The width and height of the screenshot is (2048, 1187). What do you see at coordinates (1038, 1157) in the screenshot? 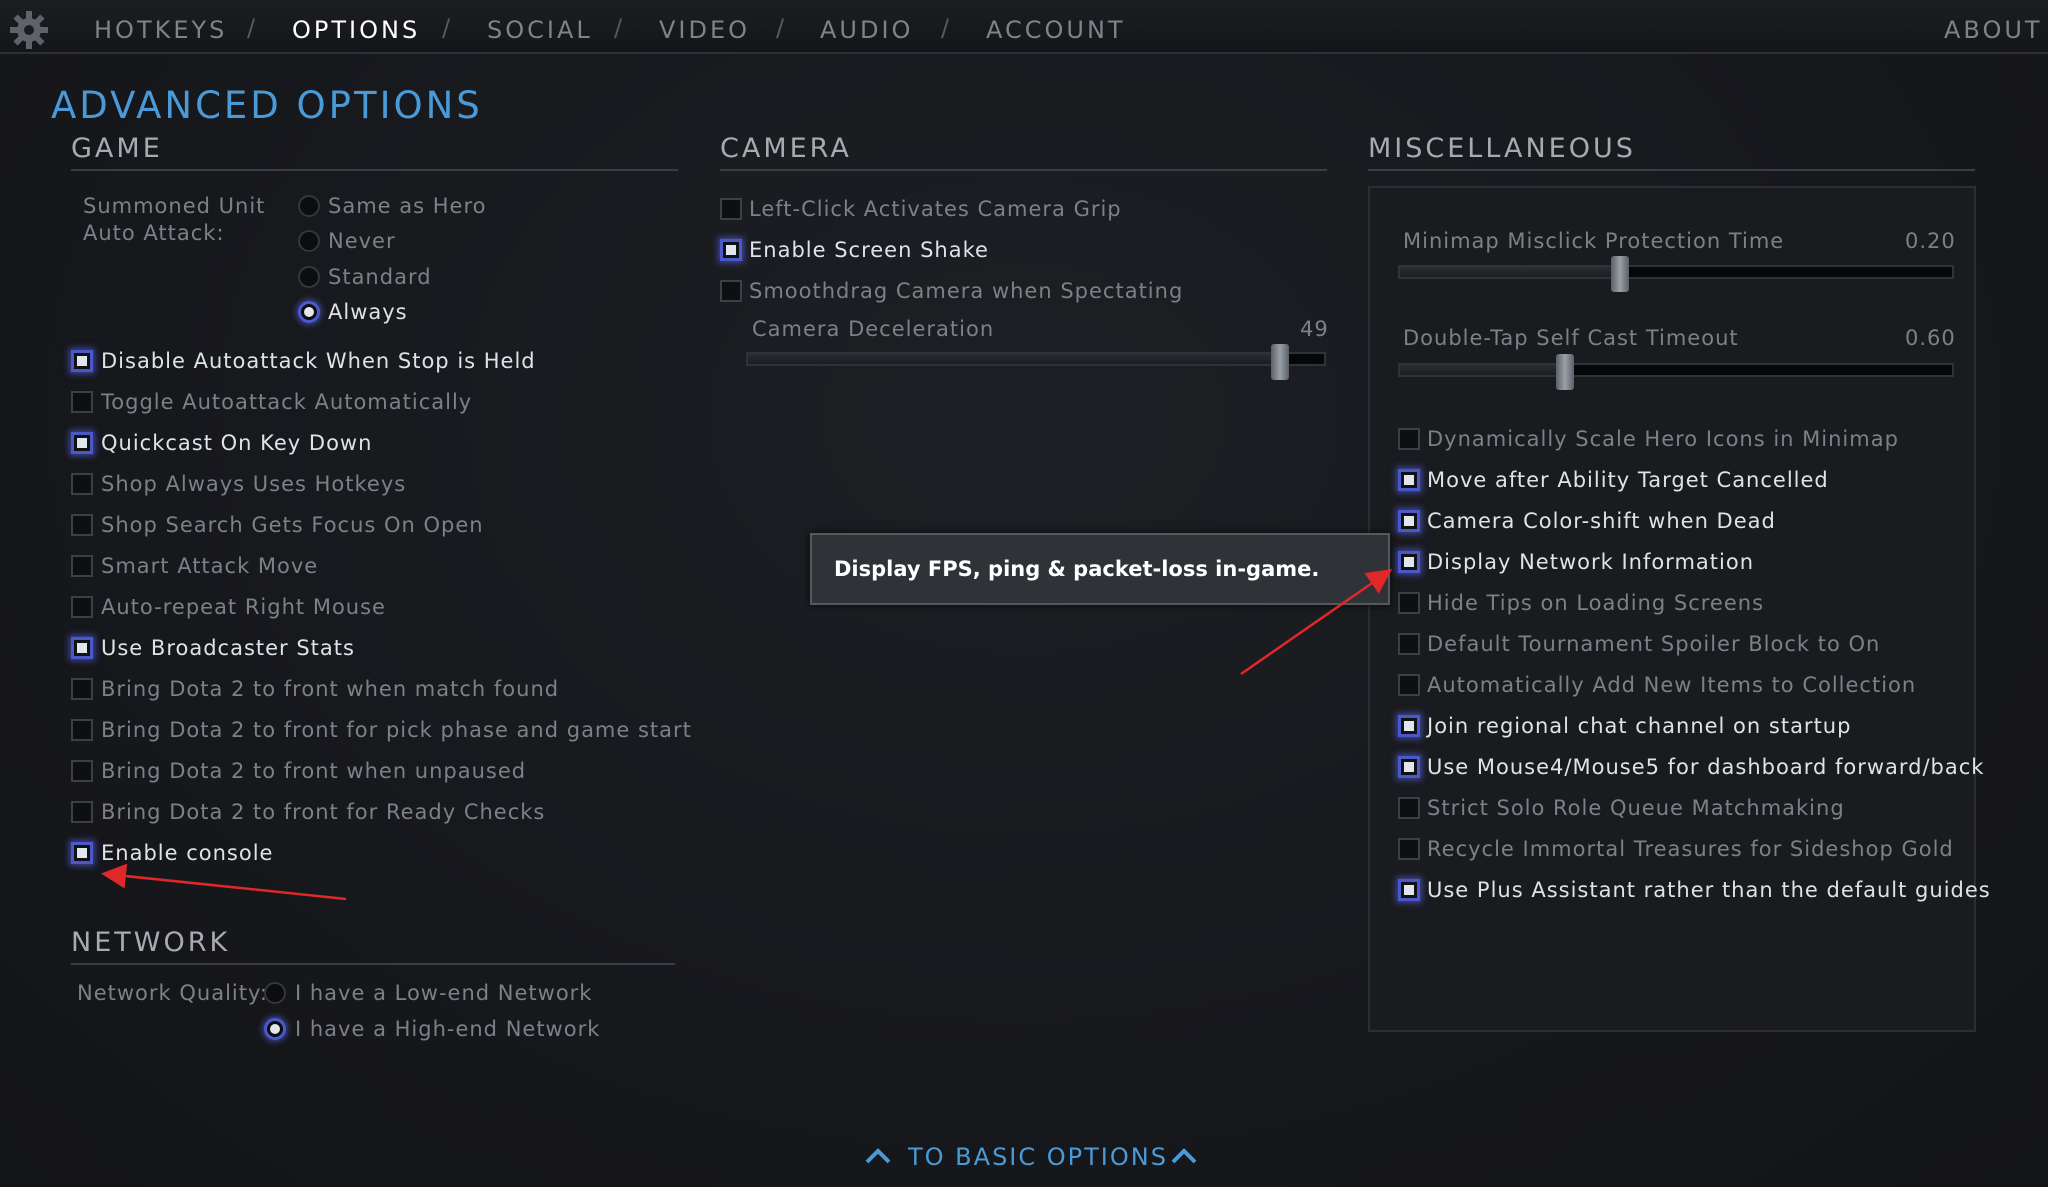
I see `to-basic-options-label: TO BASIC OPTIONS` at bounding box center [1038, 1157].